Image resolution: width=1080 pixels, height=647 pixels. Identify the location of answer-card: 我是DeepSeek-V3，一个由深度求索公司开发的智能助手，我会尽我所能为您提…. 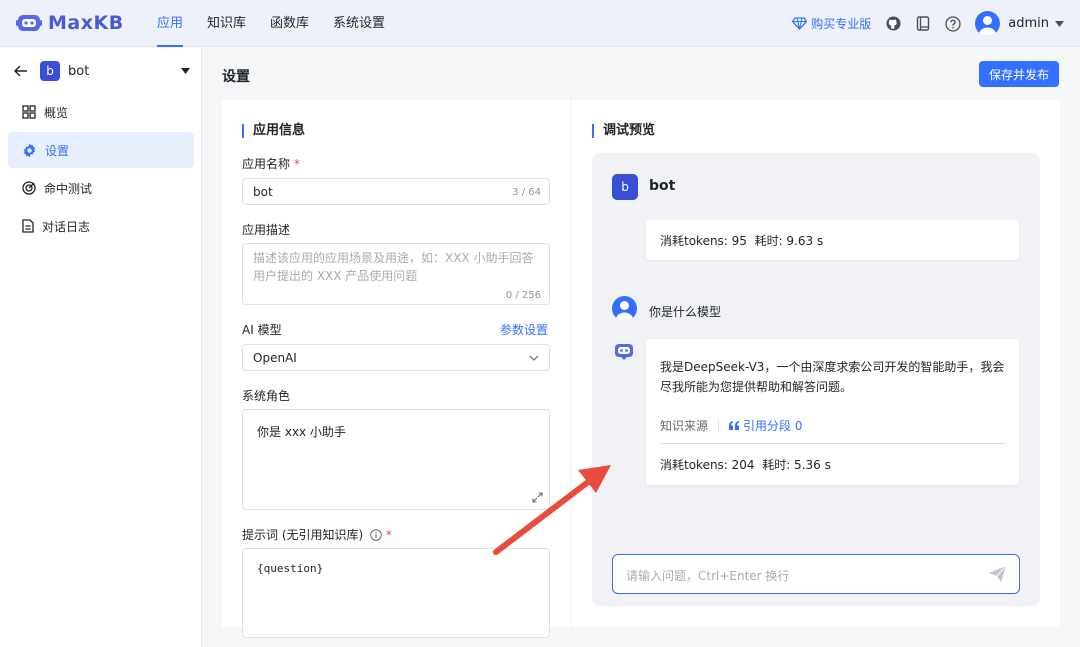
(832, 412).